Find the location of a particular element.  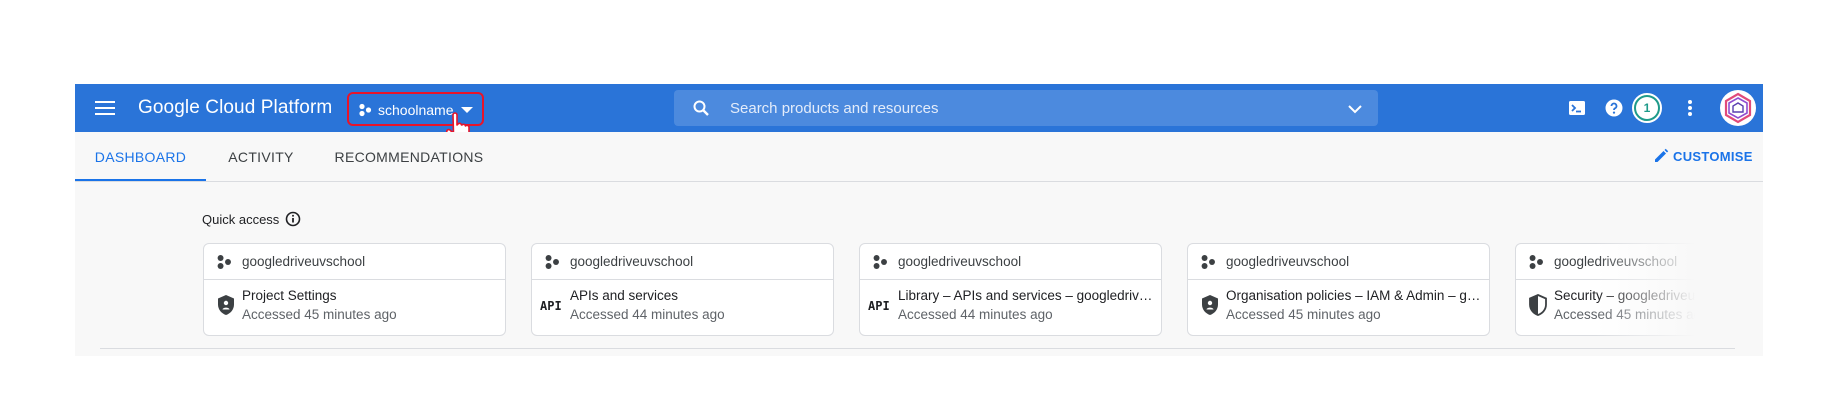

notifications-badge-inner: 1 is located at coordinates (1647, 108).